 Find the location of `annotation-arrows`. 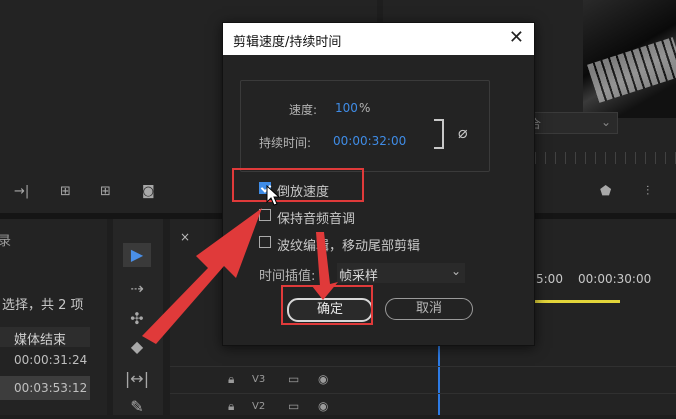

annotation-arrows is located at coordinates (240, 264).